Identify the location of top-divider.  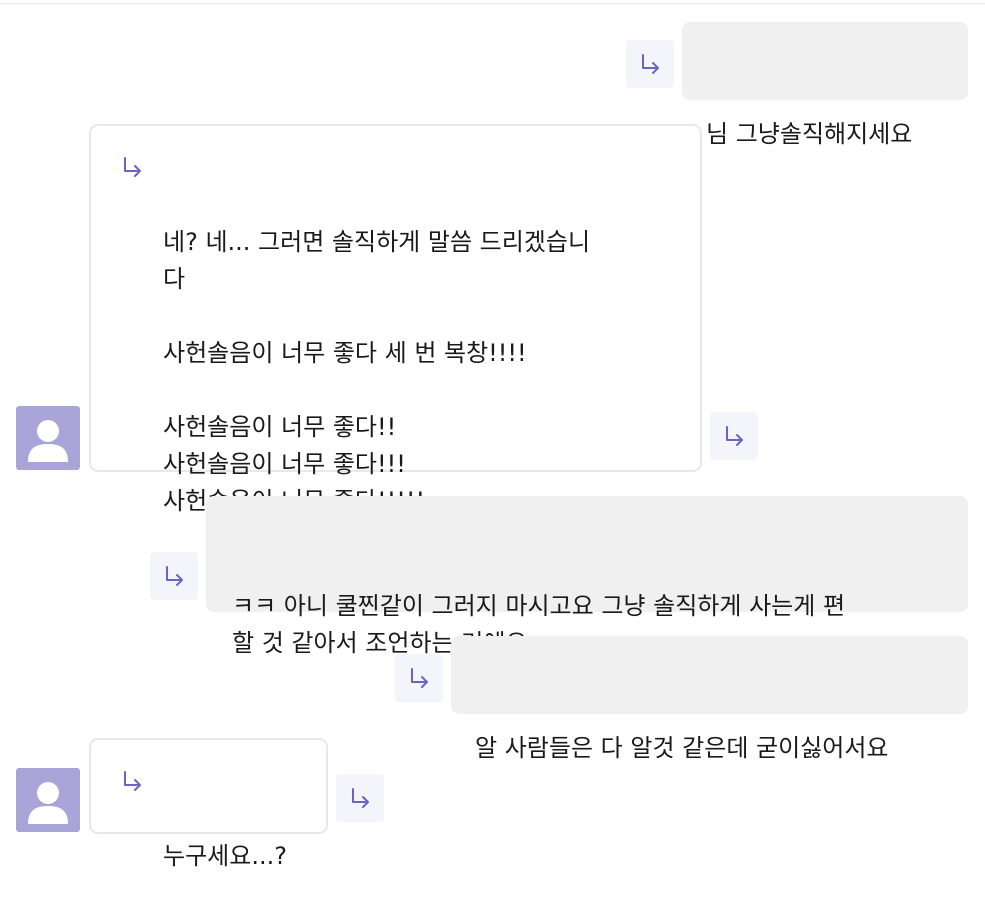
(492, 3).